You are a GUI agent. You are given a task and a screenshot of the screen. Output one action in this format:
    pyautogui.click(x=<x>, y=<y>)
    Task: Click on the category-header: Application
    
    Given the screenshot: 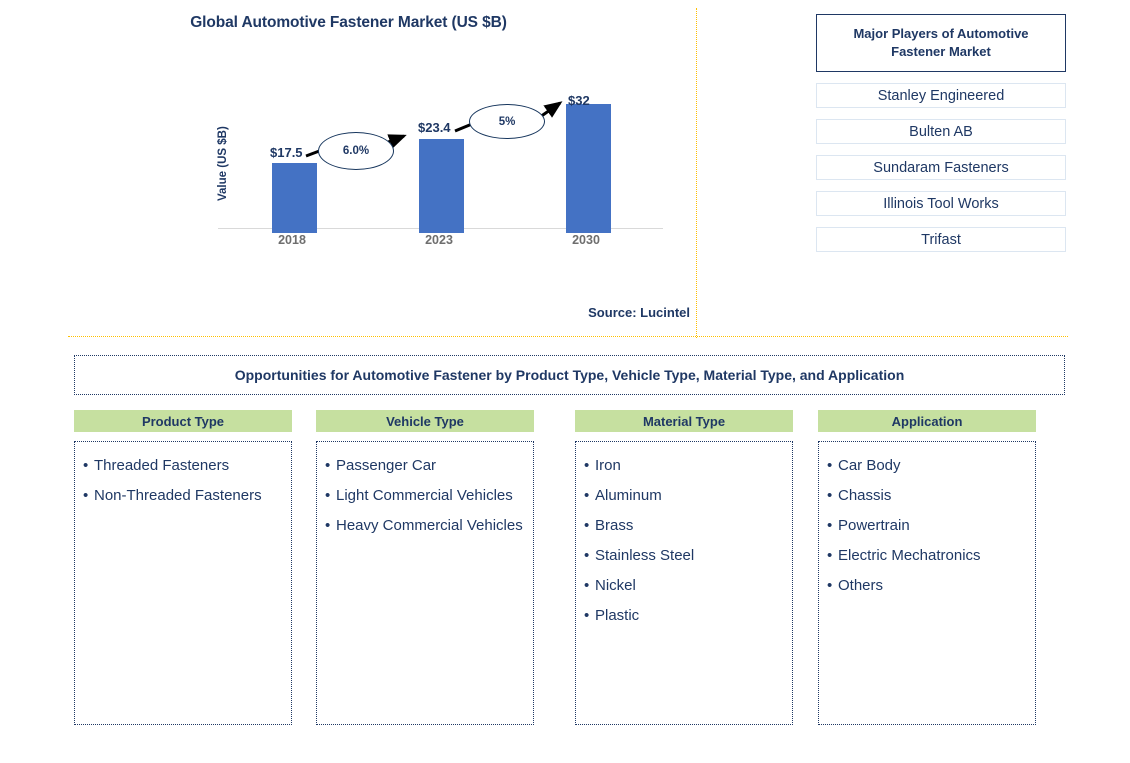 What is the action you would take?
    pyautogui.click(x=927, y=421)
    